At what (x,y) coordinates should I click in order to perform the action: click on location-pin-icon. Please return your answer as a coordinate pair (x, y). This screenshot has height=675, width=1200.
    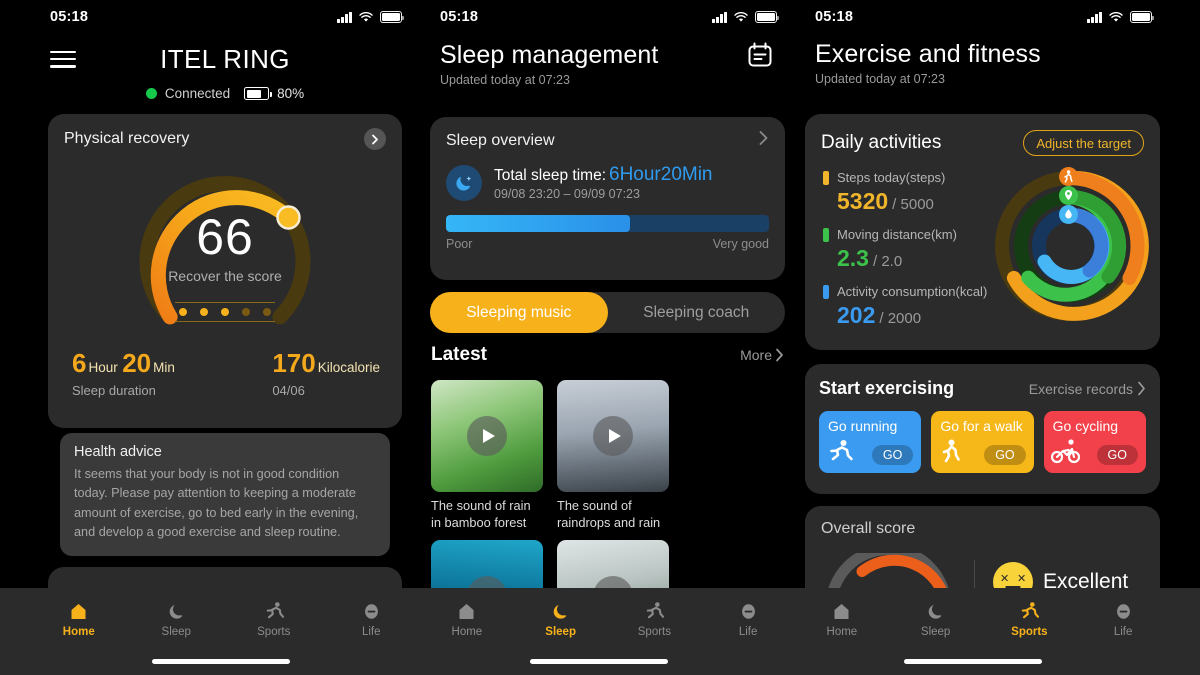
    Looking at the image, I should click on (1068, 195).